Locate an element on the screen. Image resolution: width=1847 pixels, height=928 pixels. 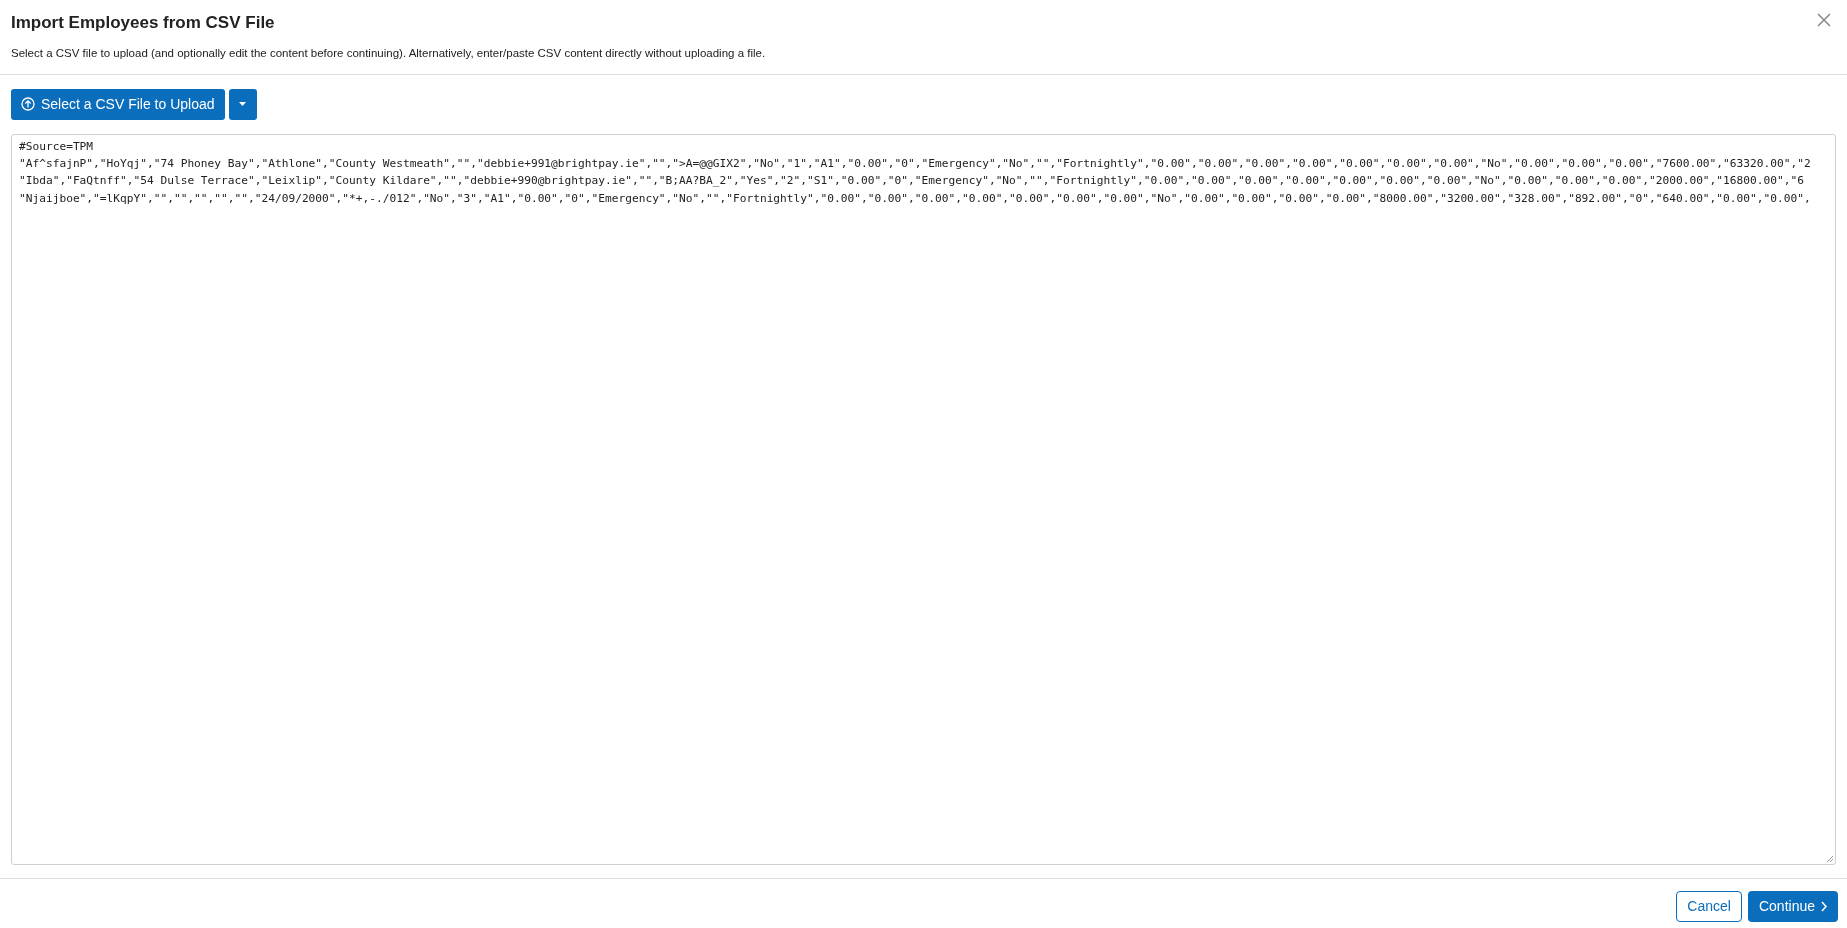
resize-grip-icon is located at coordinates (1830, 858).